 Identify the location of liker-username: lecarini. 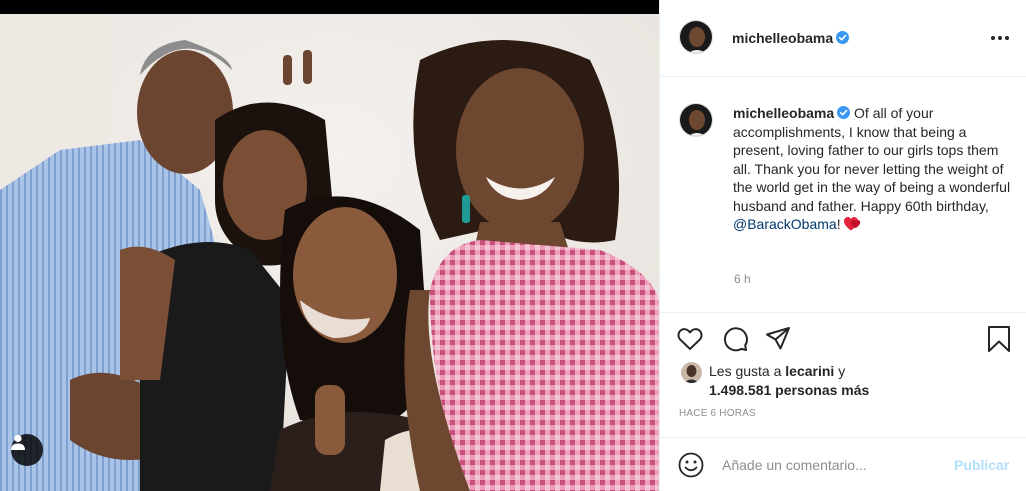
(809, 371).